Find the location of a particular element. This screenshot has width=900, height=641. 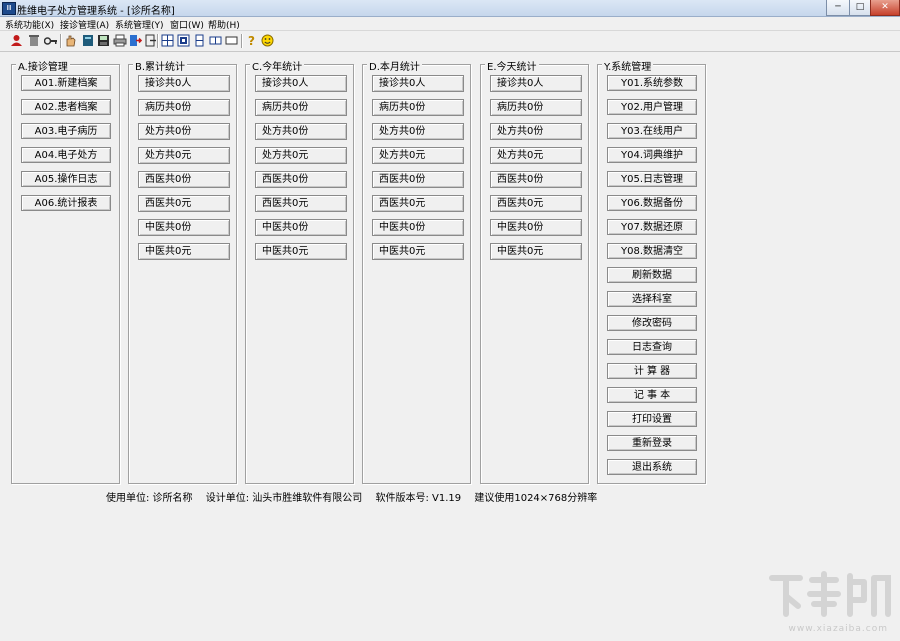

menu-system-management: 系统管理(Y) is located at coordinates (139, 24).